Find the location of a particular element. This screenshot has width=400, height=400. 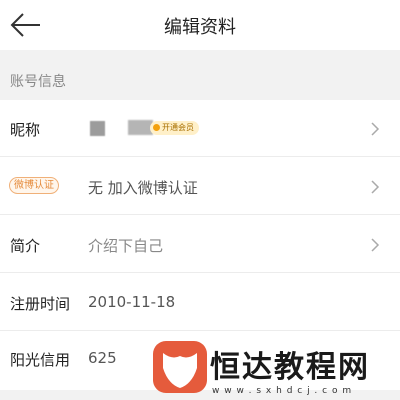

vip-badge-label: 开通会员 is located at coordinates (178, 127).